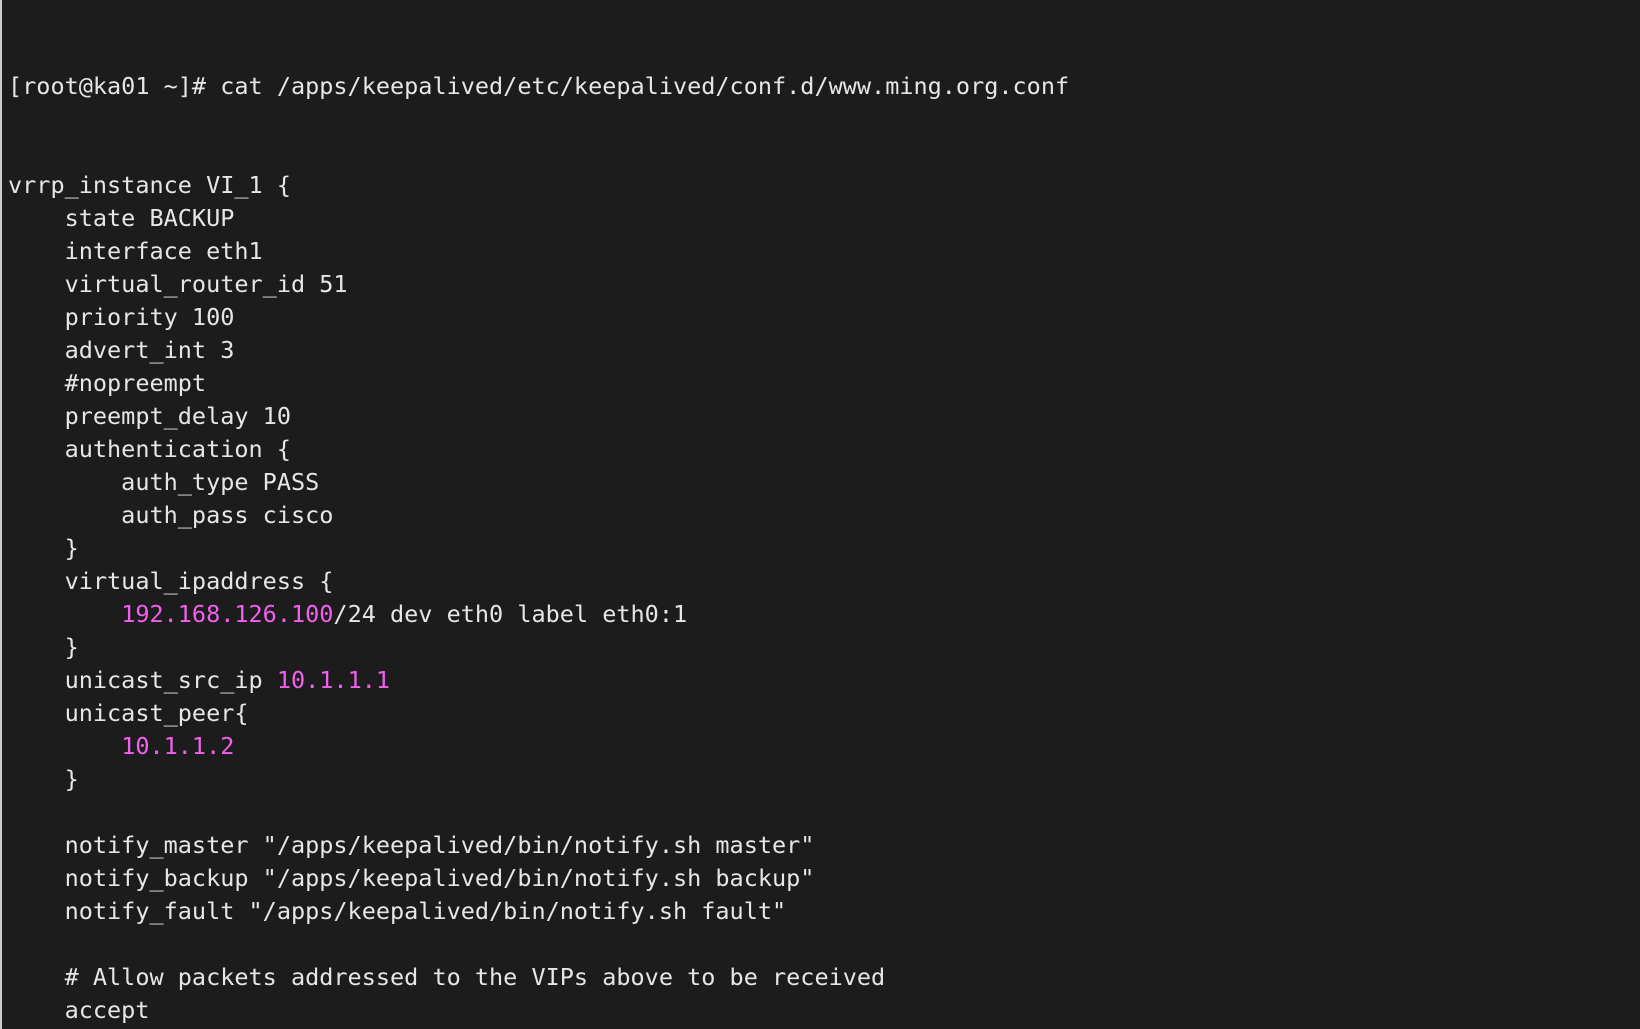 This screenshot has width=1640, height=1029. Describe the element at coordinates (178, 746) in the screenshot. I see `ip-address: 10.1.1.2` at that location.